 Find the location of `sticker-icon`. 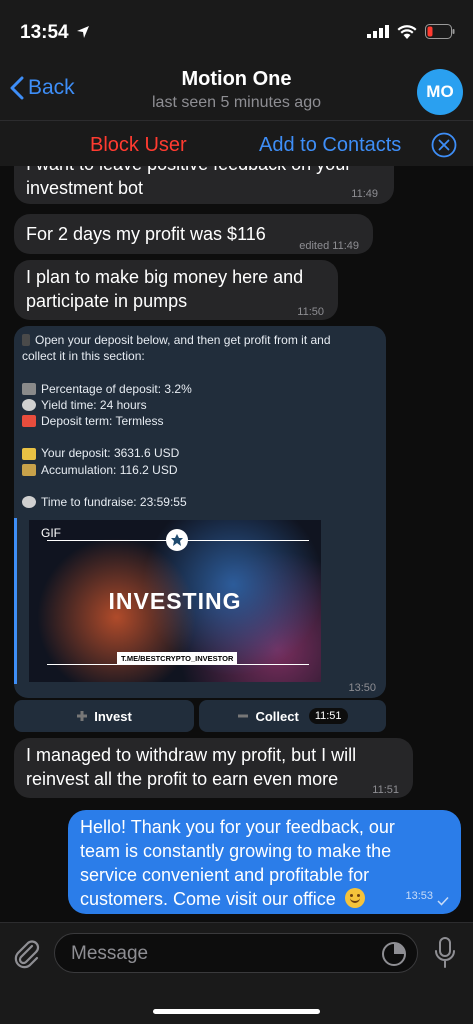

sticker-icon is located at coordinates (394, 954).